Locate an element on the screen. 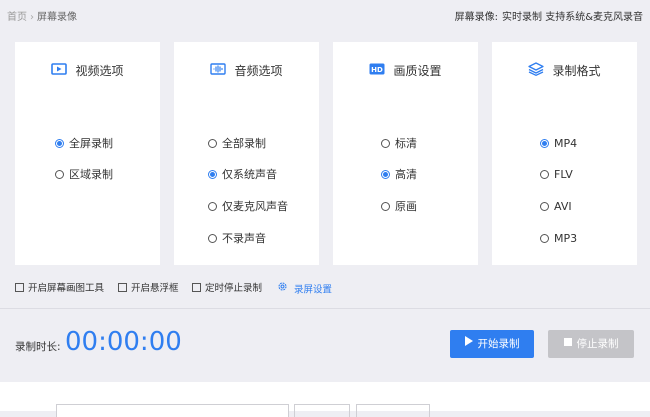 This screenshot has height=417, width=650. radio-option: 全屏录制 is located at coordinates (84, 144).